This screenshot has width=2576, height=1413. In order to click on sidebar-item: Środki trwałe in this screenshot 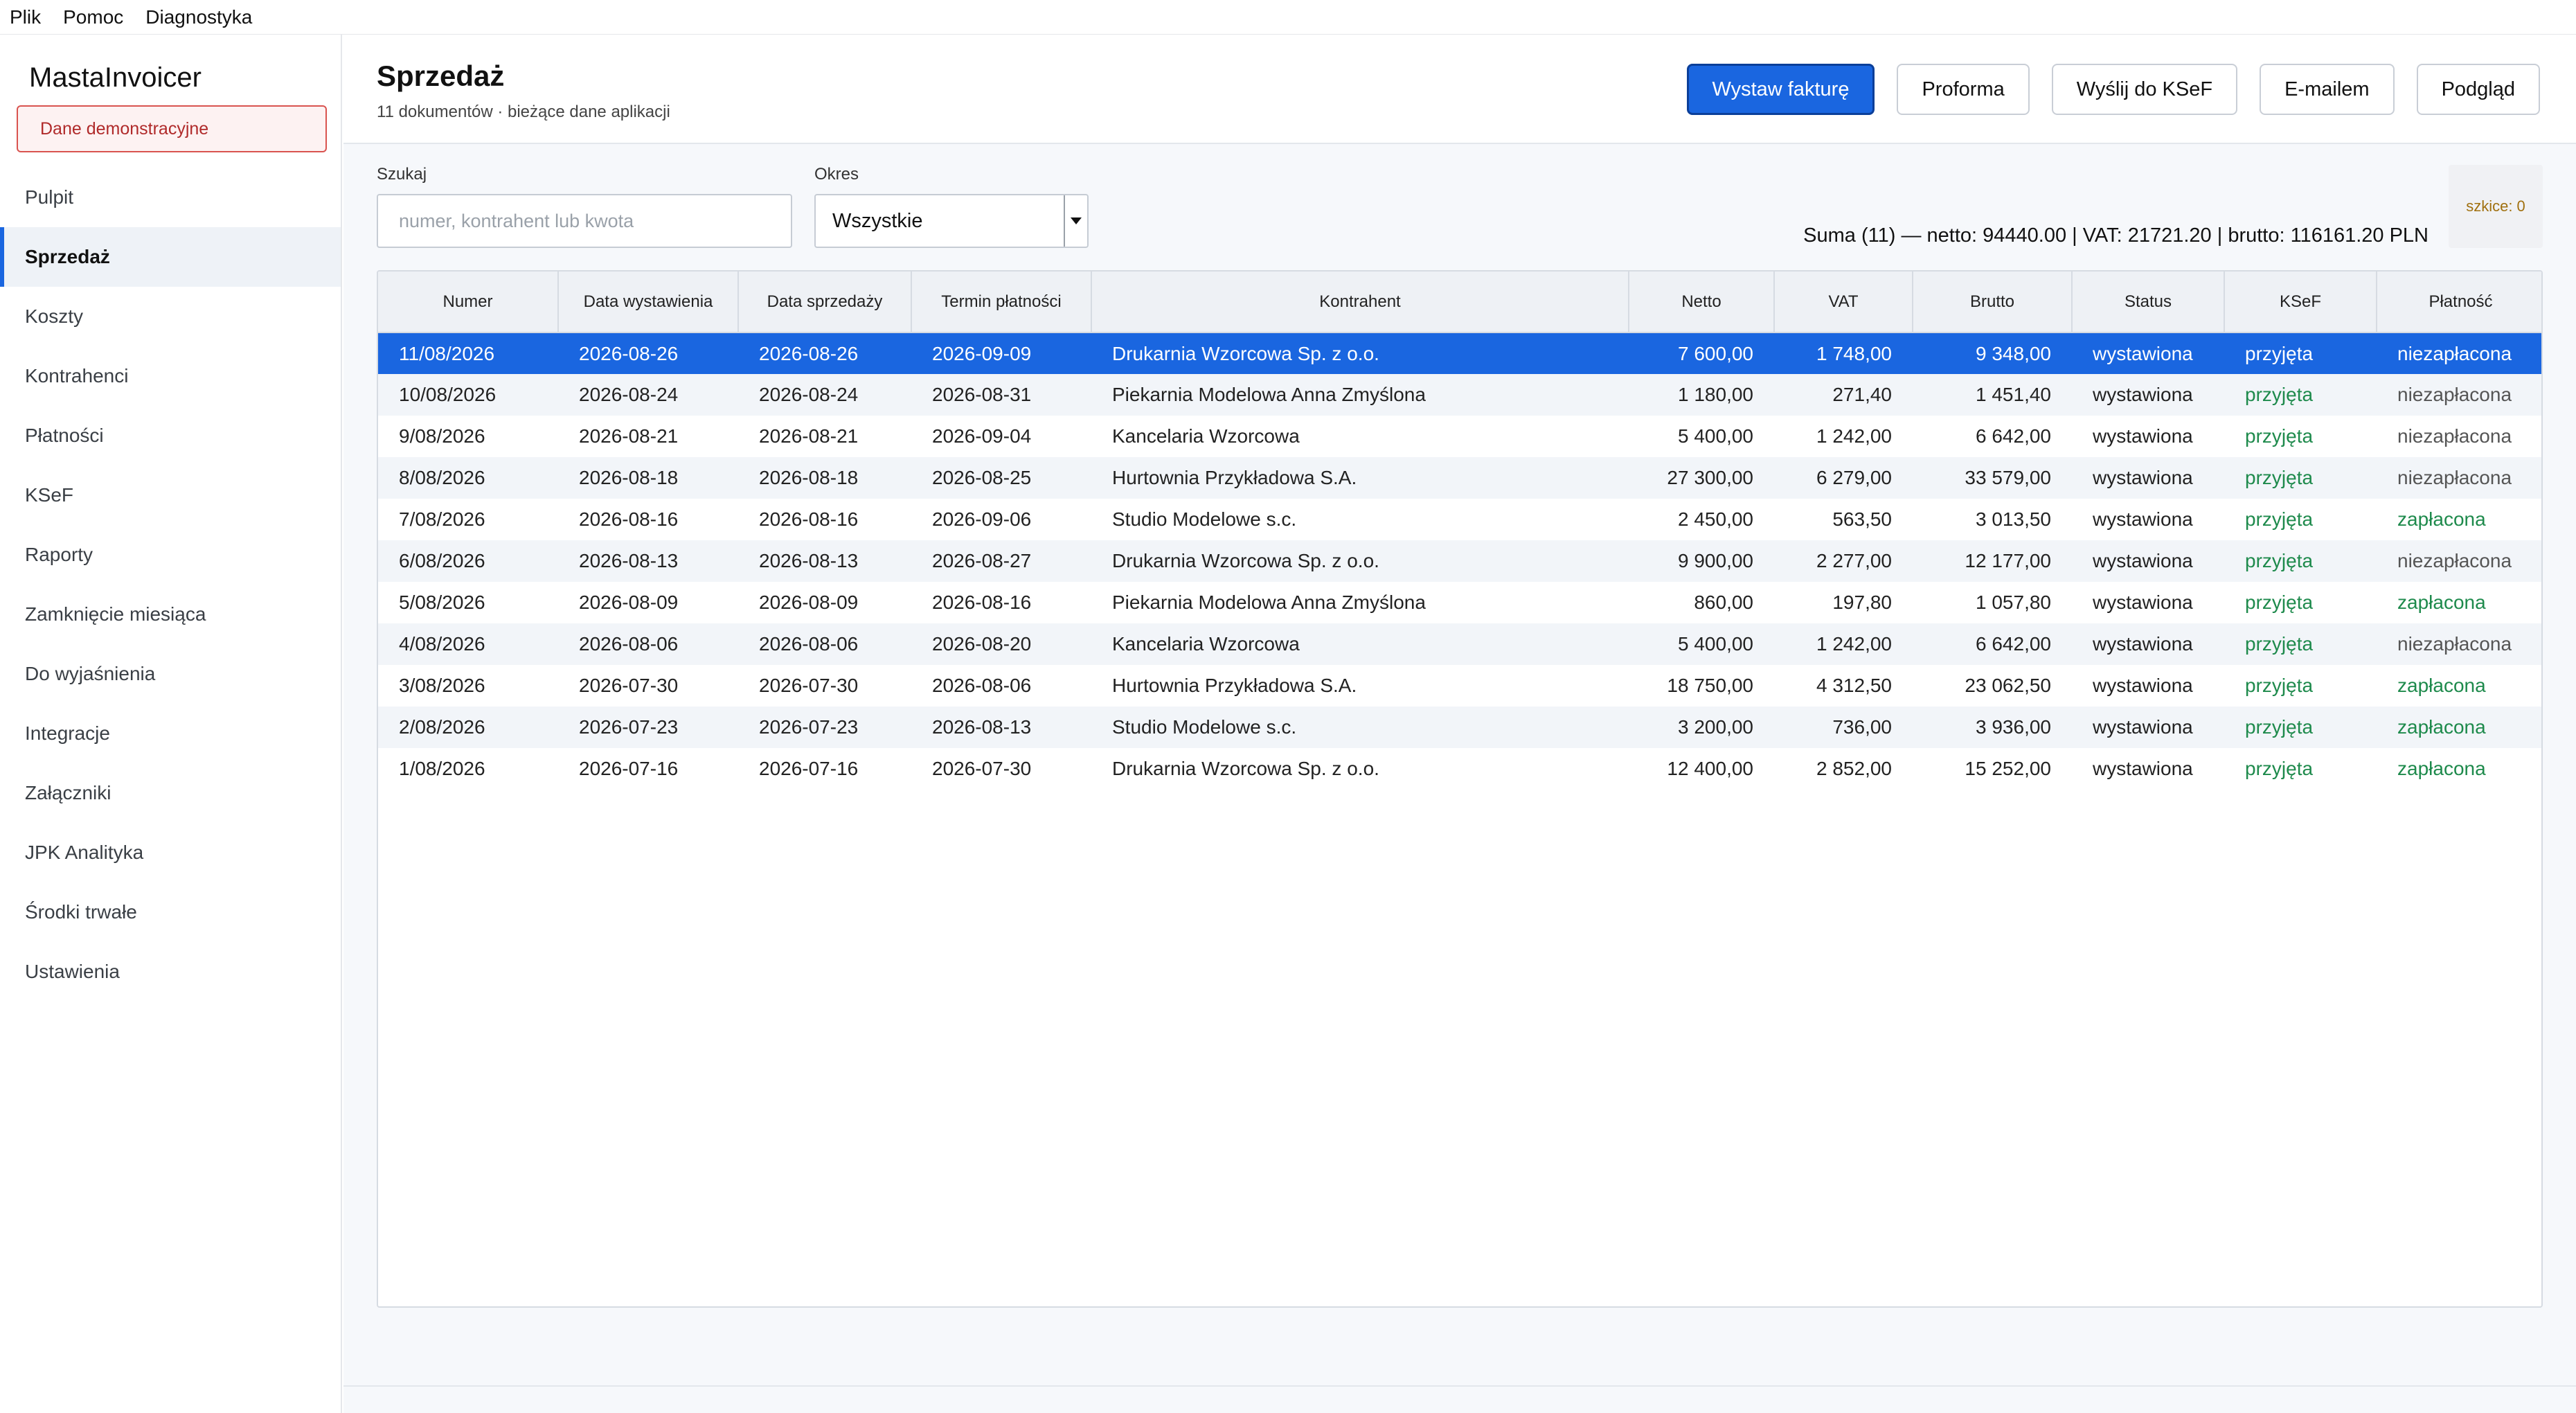, I will do `click(170, 912)`.